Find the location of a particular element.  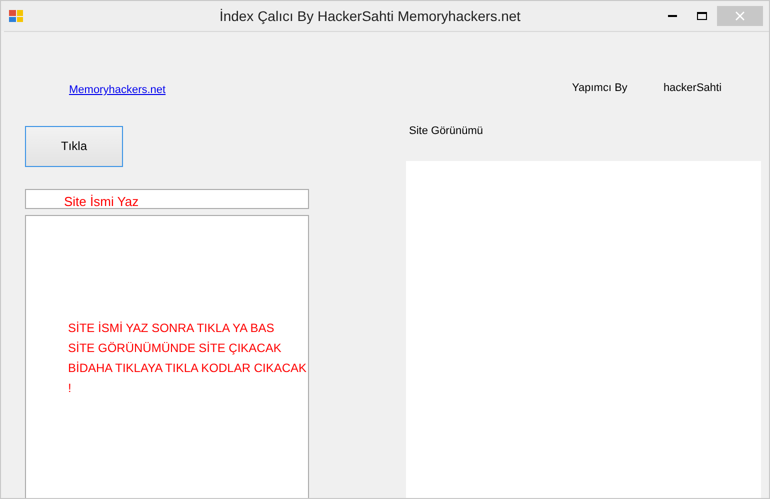

author-name: hackerSahti is located at coordinates (692, 88).